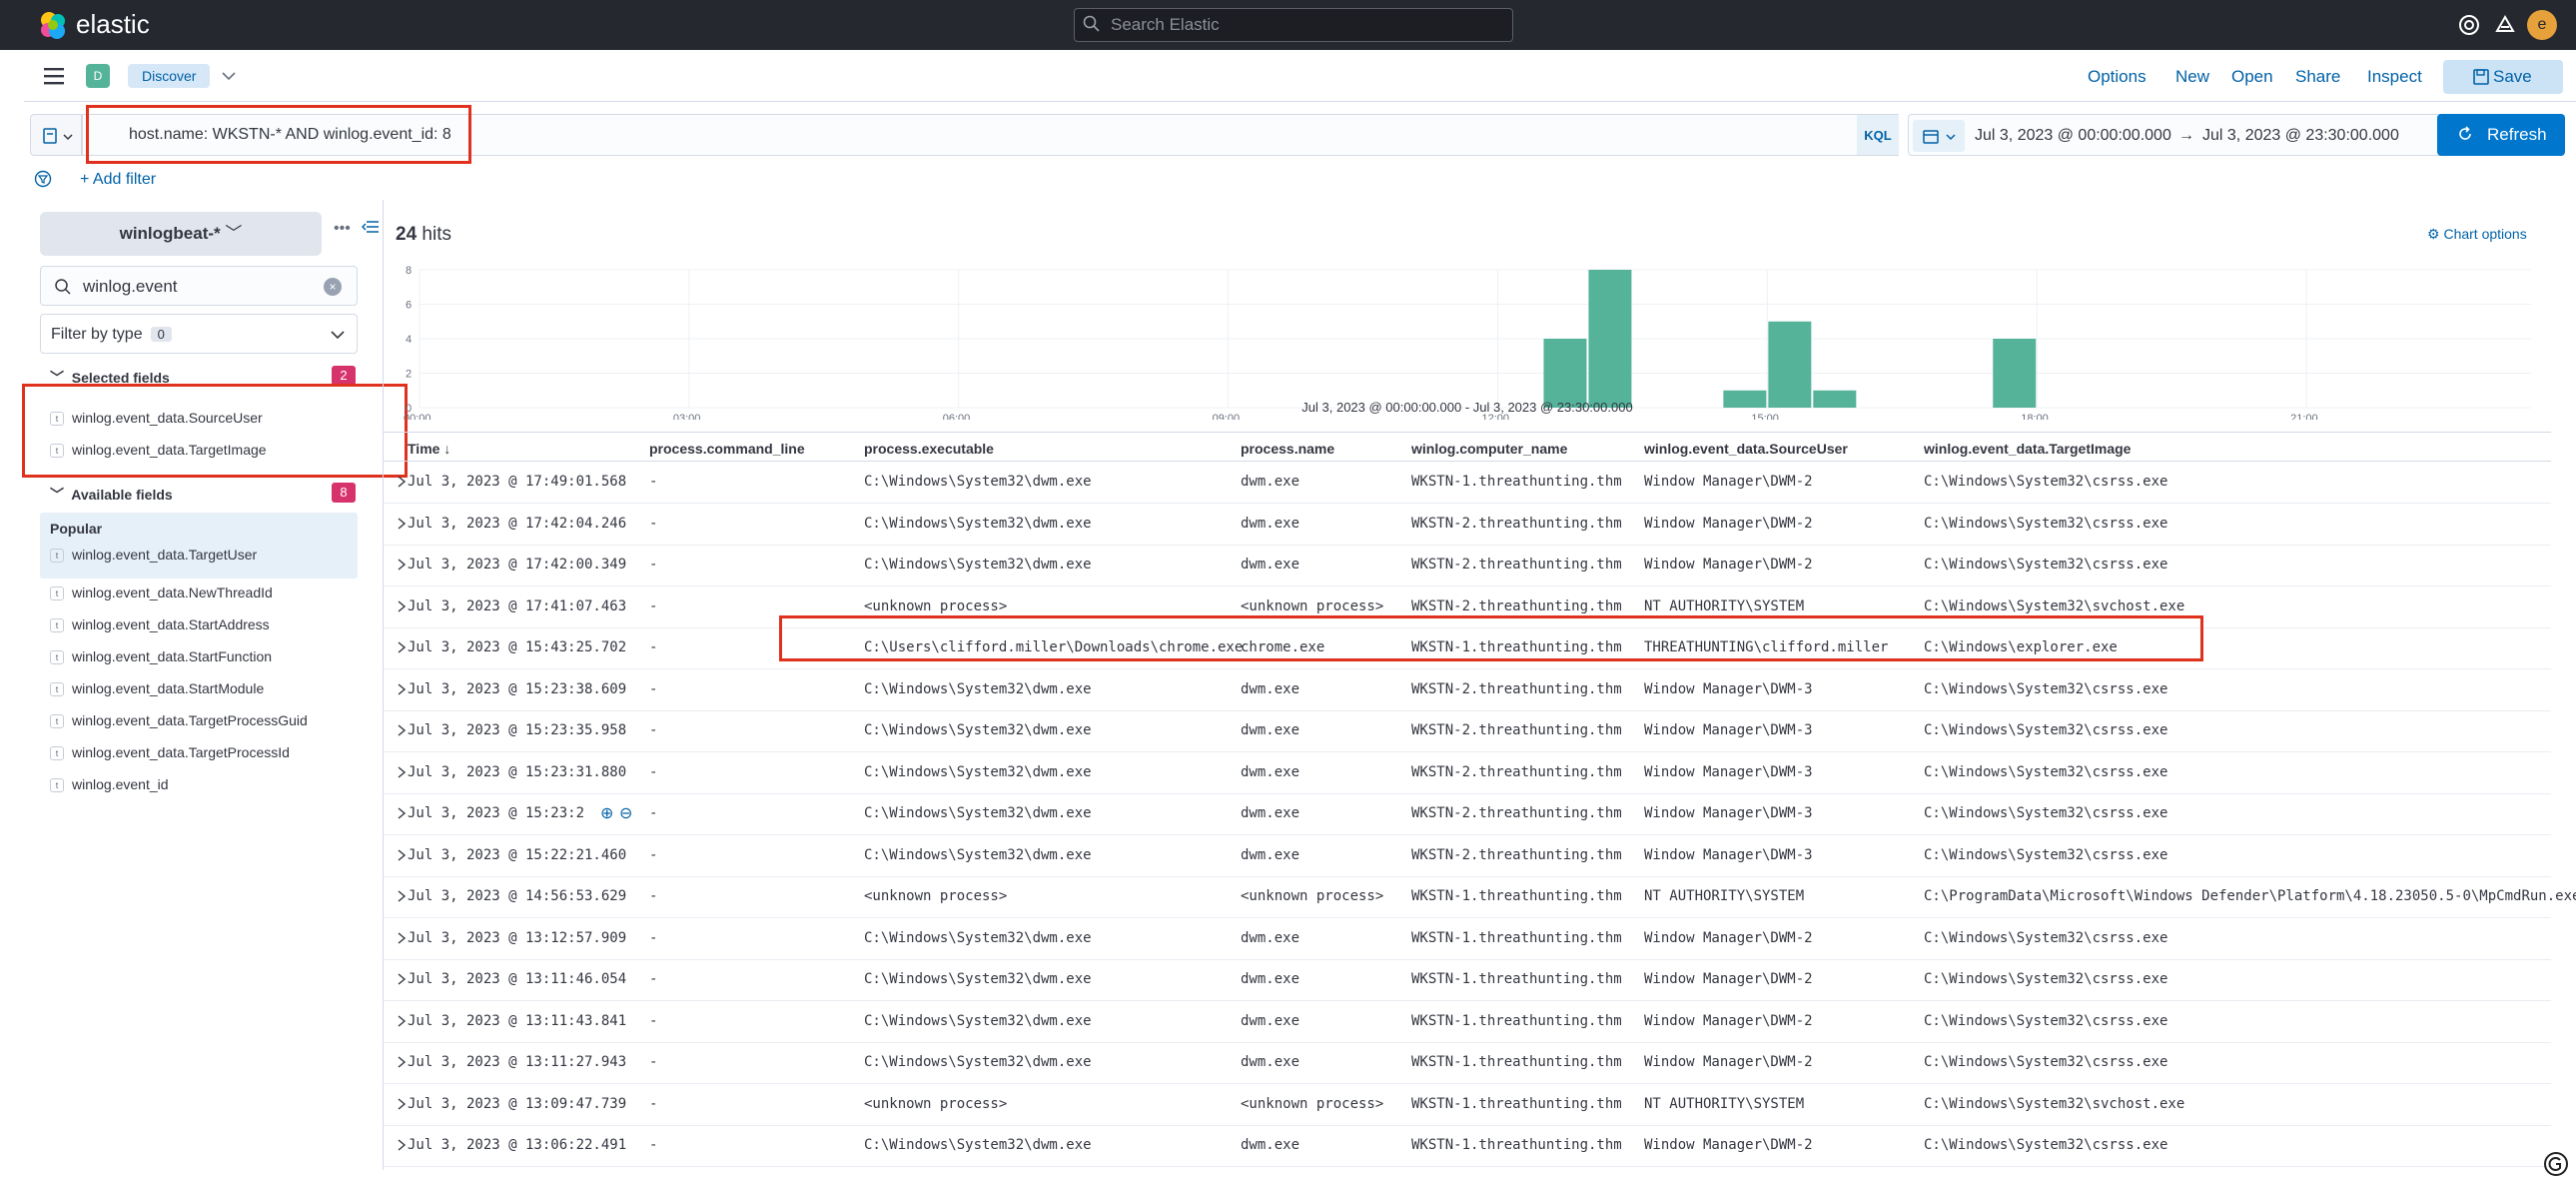  I want to click on plus-circle-icon: ⊕, so click(607, 813).